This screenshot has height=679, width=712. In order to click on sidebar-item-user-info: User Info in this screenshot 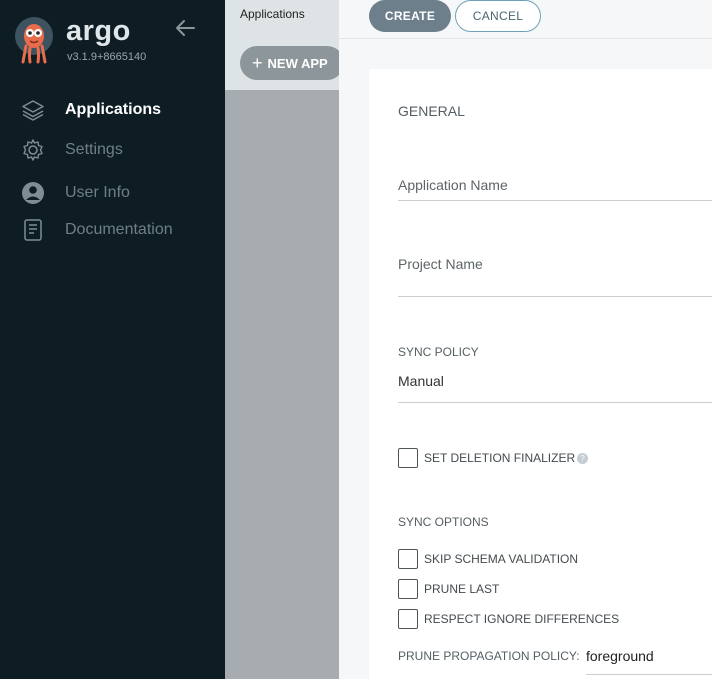, I will do `click(112, 193)`.